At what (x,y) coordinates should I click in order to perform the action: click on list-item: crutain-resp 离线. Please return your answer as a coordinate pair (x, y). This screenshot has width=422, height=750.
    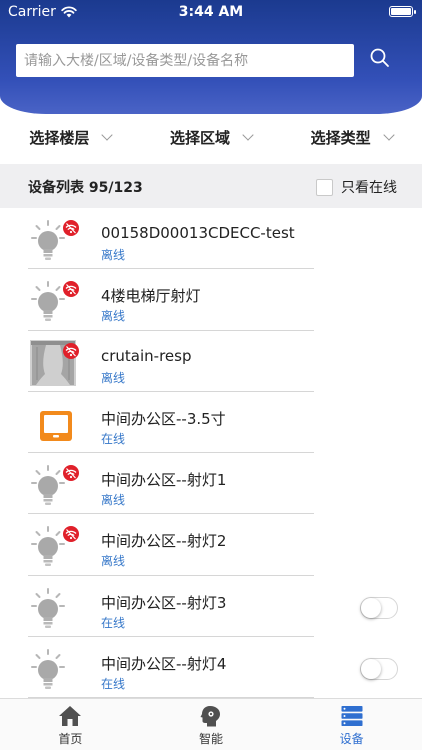
    Looking at the image, I should click on (211, 361).